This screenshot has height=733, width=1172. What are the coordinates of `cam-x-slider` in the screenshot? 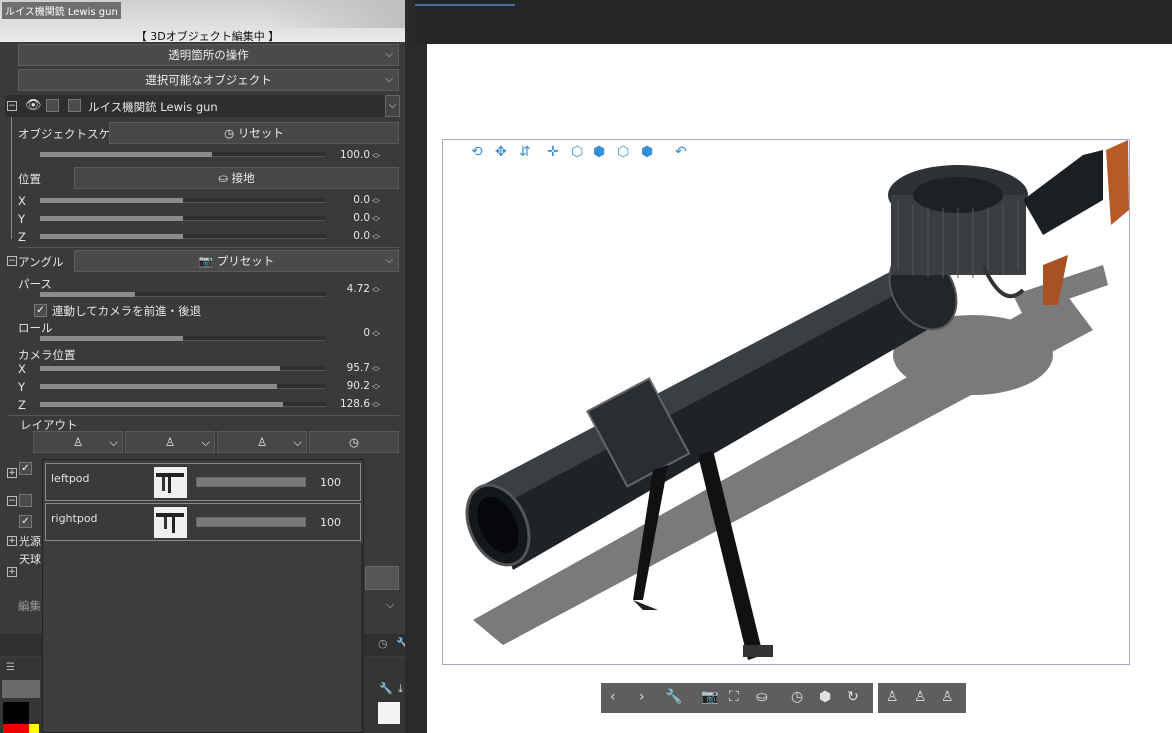 It's located at (183, 368).